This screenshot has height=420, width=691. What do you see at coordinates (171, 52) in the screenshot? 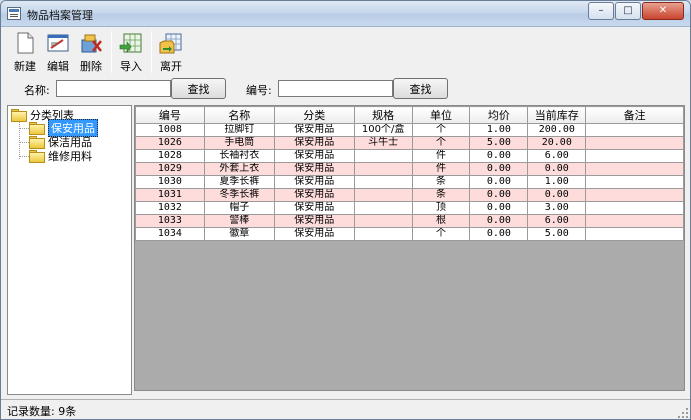
I see `exit-button: 离开` at bounding box center [171, 52].